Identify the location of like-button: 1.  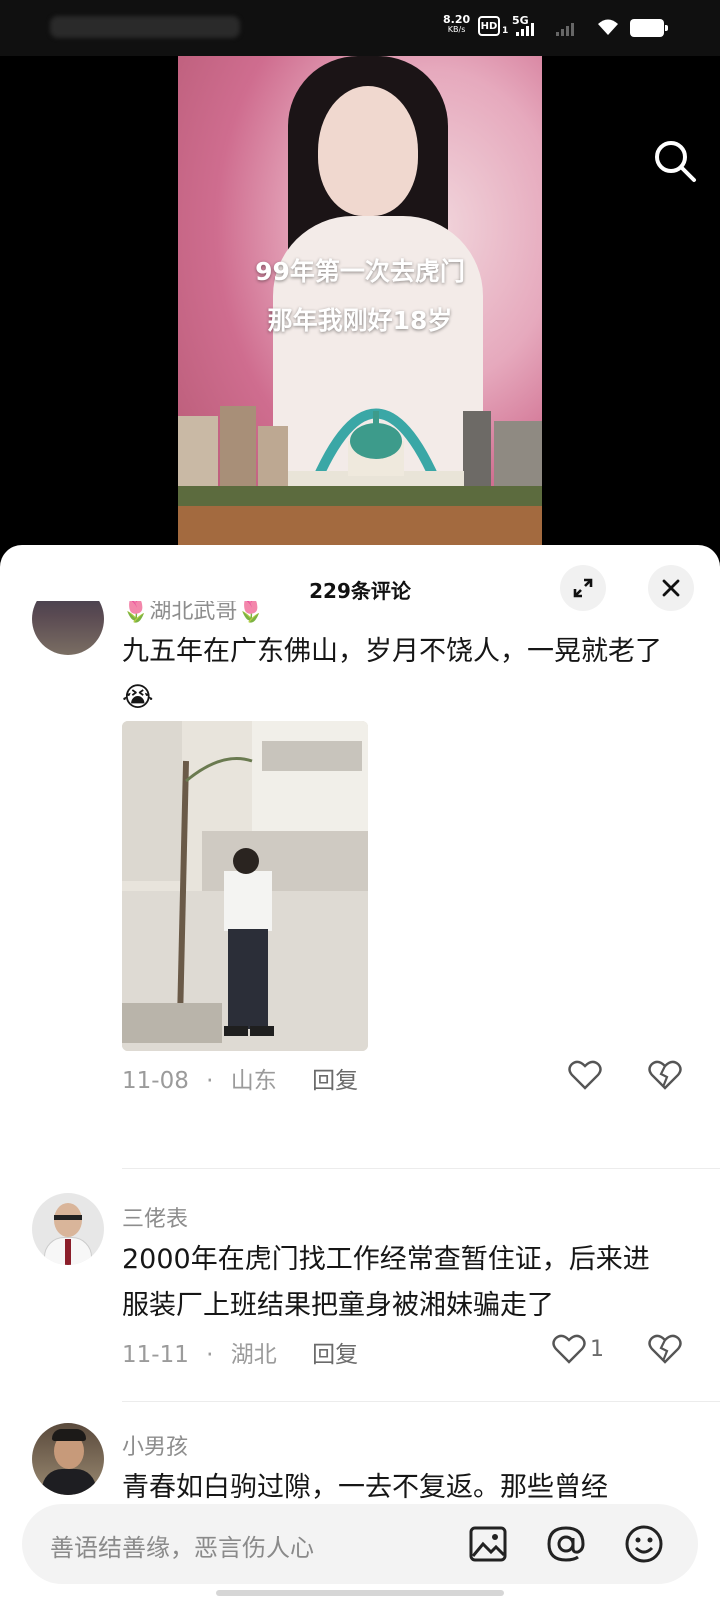
(578, 1349).